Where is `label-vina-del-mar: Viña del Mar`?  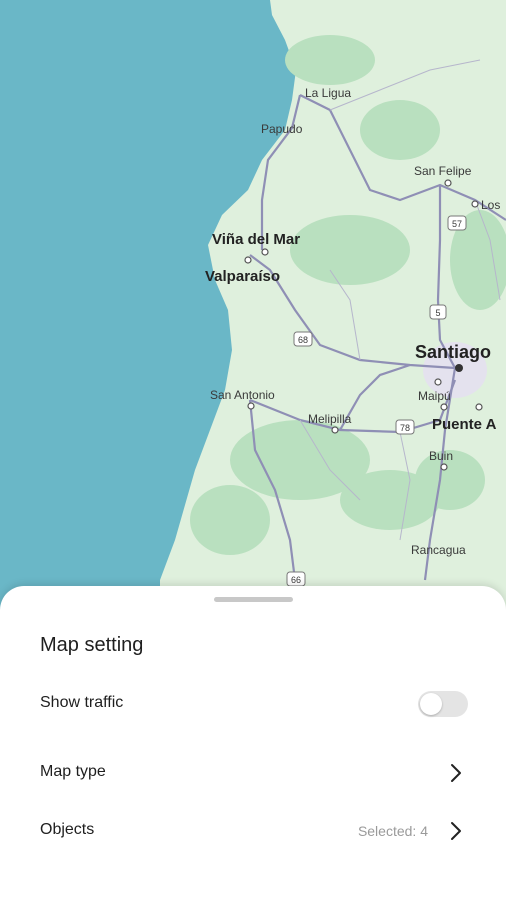
label-vina-del-mar: Viña del Mar is located at coordinates (256, 239).